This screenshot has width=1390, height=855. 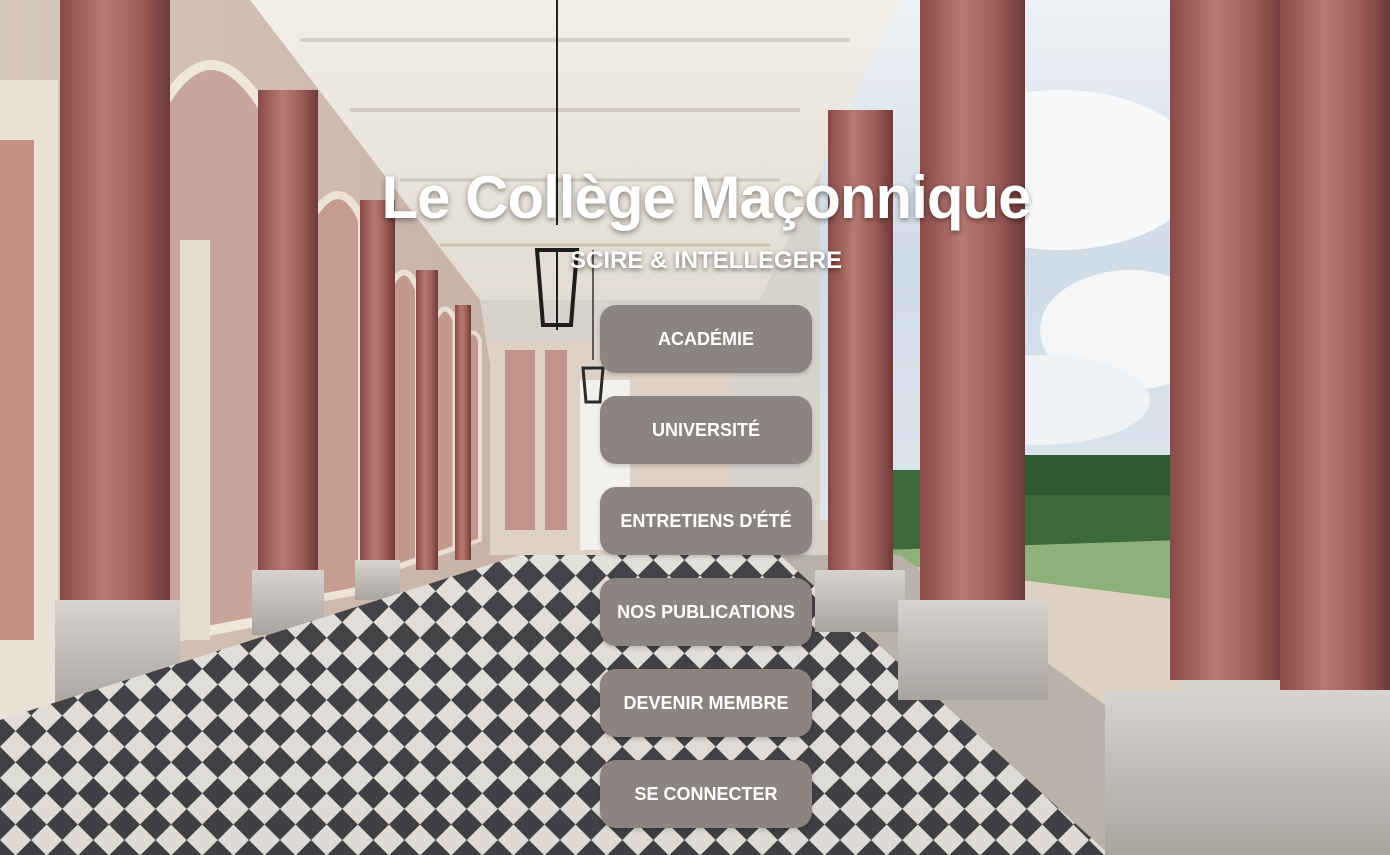 What do you see at coordinates (706, 703) in the screenshot?
I see `devenir-membre-button: DEVENIR MEMBRE` at bounding box center [706, 703].